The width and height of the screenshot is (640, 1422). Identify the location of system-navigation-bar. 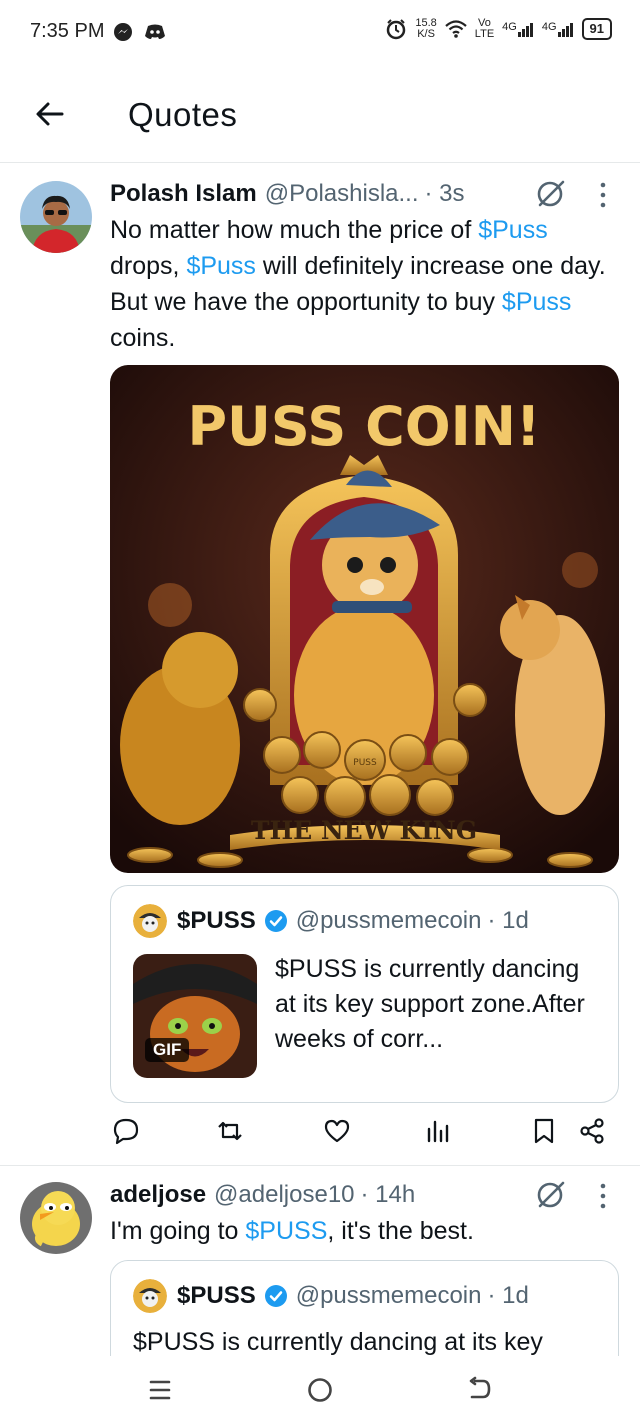
(320, 1389).